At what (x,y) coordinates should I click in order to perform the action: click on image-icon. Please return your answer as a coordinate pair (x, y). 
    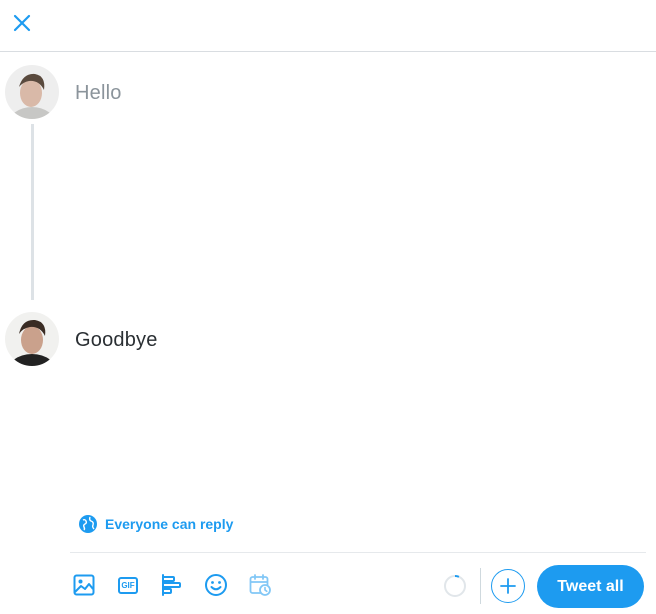
    Looking at the image, I should click on (84, 585).